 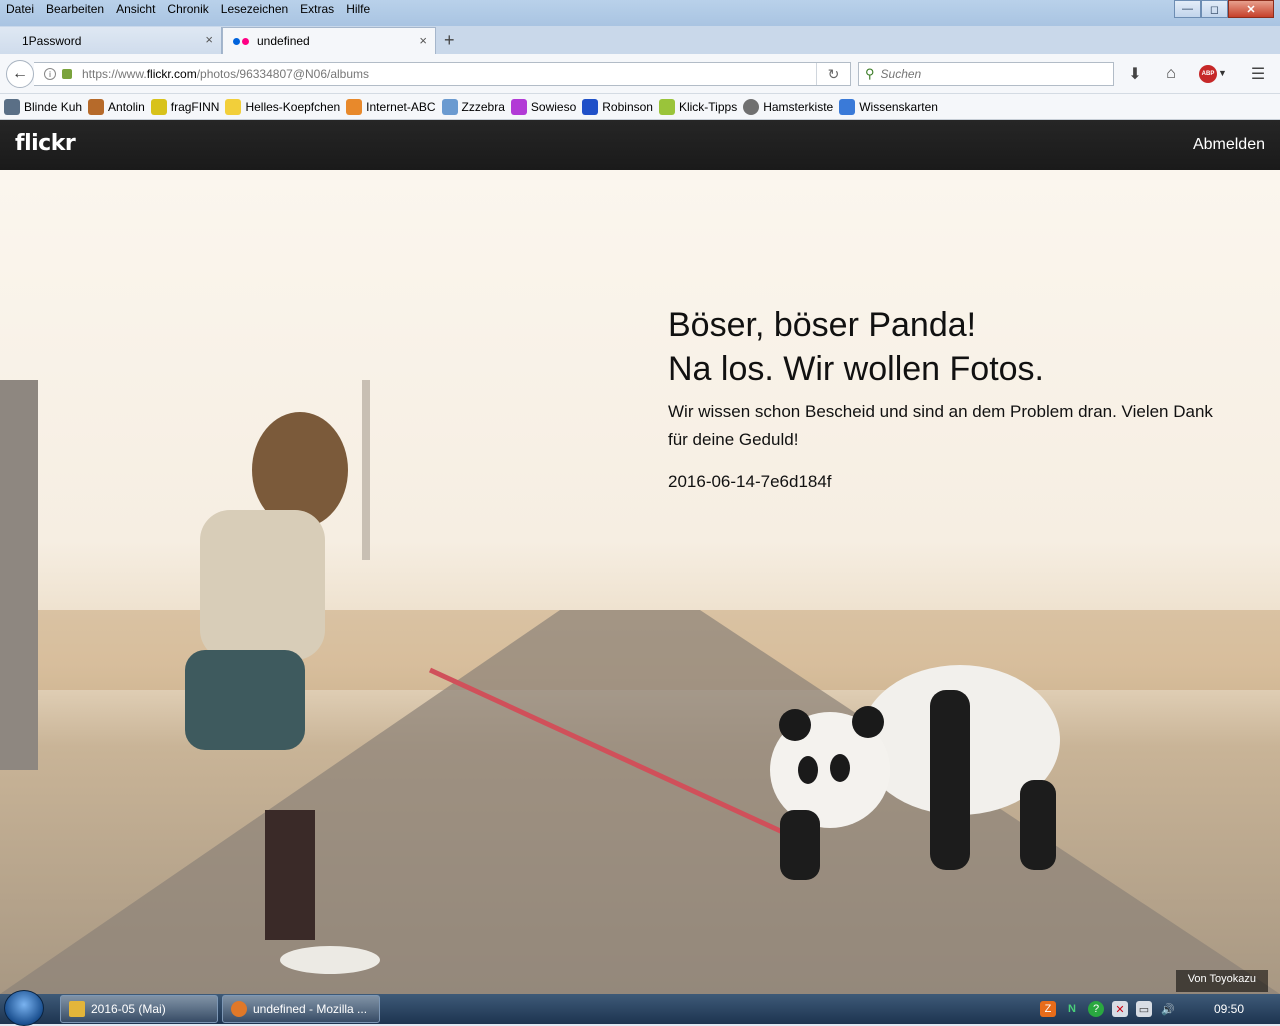 What do you see at coordinates (195, 106) in the screenshot?
I see `bookmark-label: fragFINN` at bounding box center [195, 106].